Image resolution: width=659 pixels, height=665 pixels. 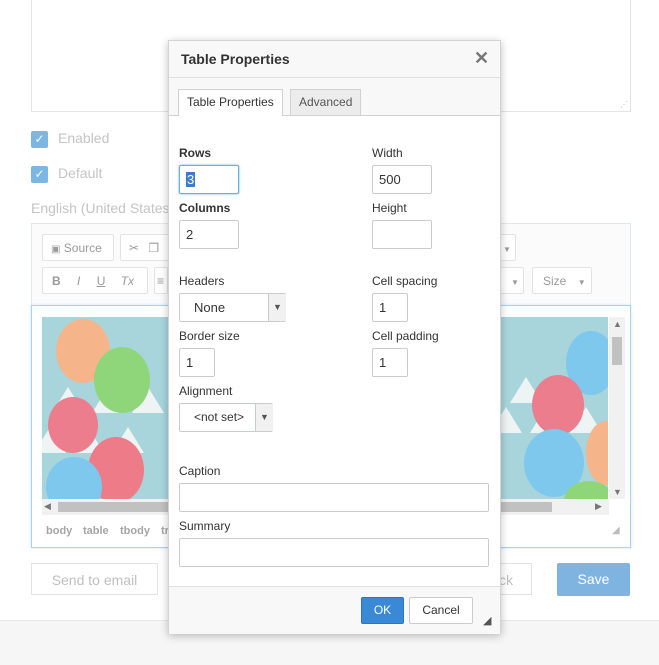 What do you see at coordinates (334, 610) in the screenshot?
I see `dialog-footer: OK Cancel ◢` at bounding box center [334, 610].